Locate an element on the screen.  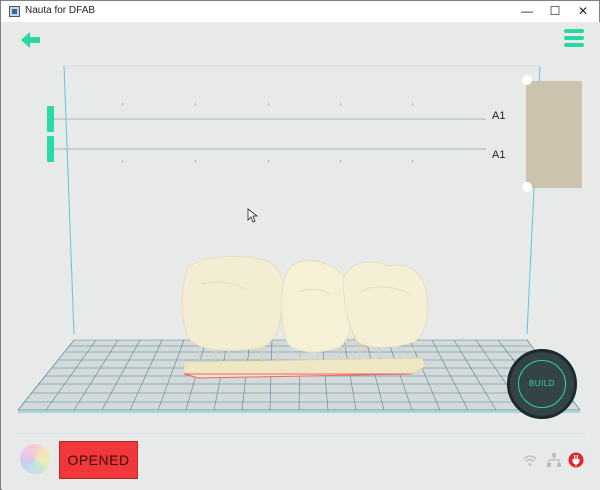
window-title: Nauta for DFAB is located at coordinates (60, 10).